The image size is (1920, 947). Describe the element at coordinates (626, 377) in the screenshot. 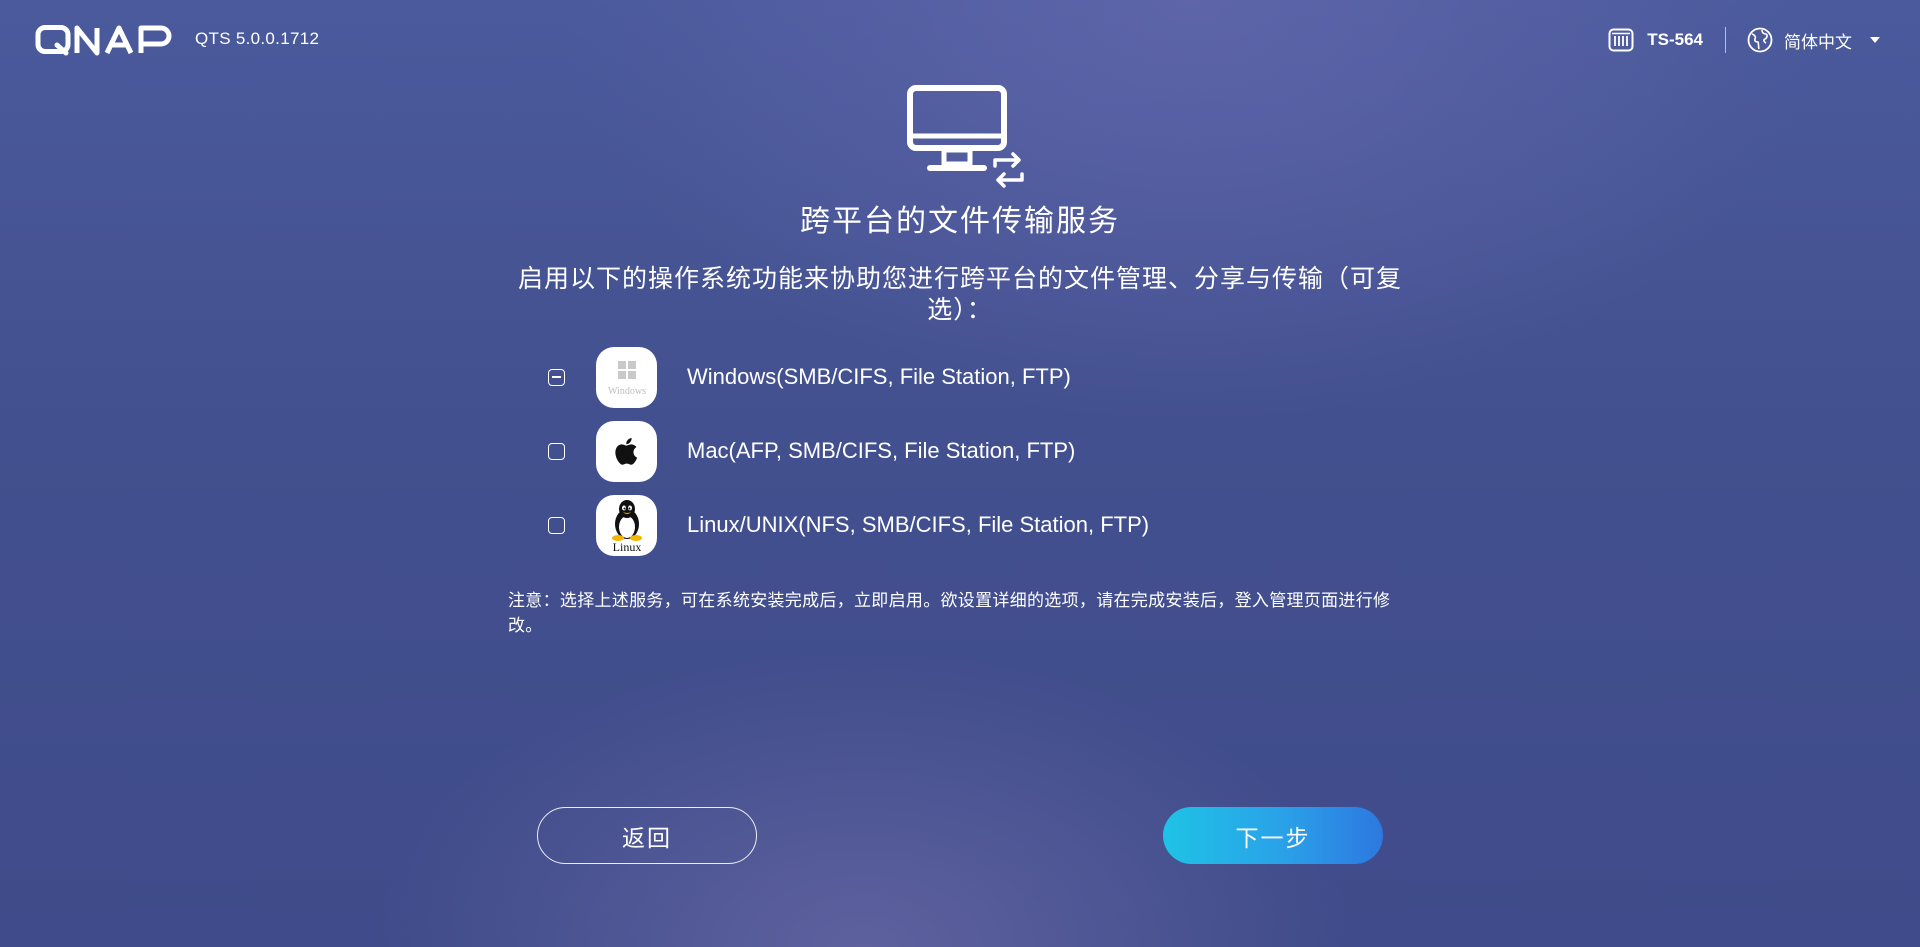

I see `windows-icon: Windows` at that location.